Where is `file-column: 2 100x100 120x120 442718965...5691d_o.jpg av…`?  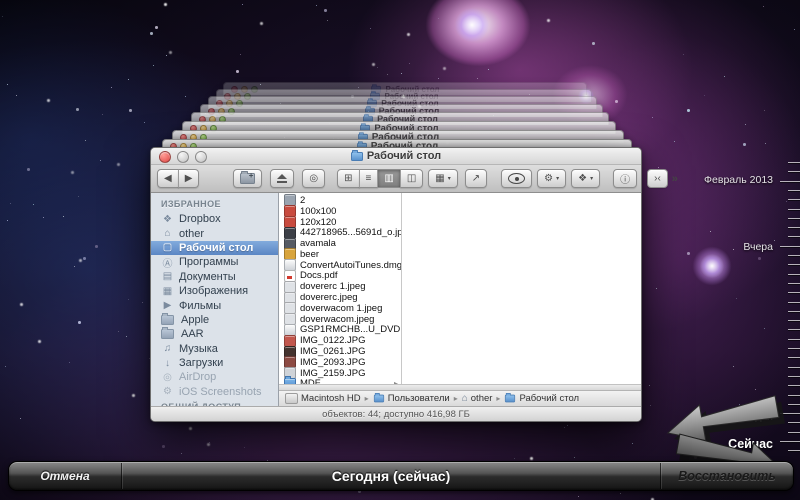 file-column: 2 100x100 120x120 442718965...5691d_o.jpg av… is located at coordinates (340, 288).